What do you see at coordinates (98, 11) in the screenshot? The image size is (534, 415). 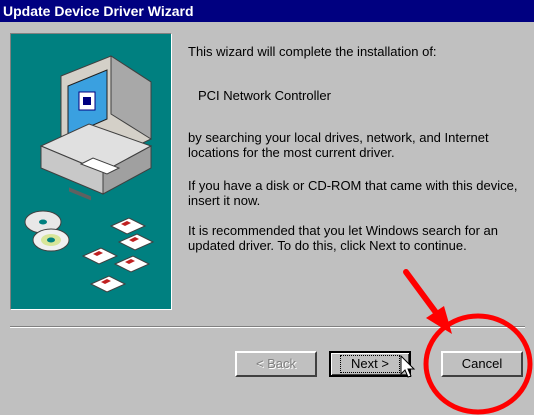 I see `window-title: Update Device Driver Wizard` at bounding box center [98, 11].